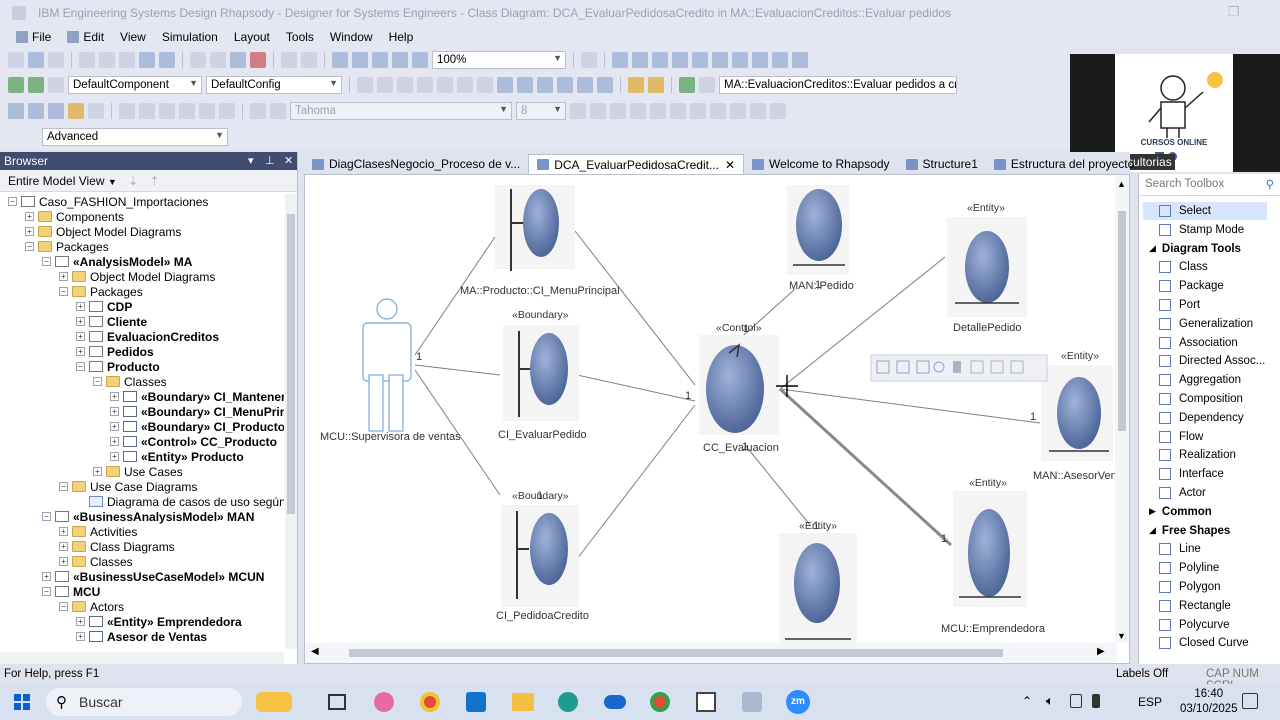 The width and height of the screenshot is (1280, 720). Describe the element at coordinates (127, 60) in the screenshot. I see `paste-icon` at that location.